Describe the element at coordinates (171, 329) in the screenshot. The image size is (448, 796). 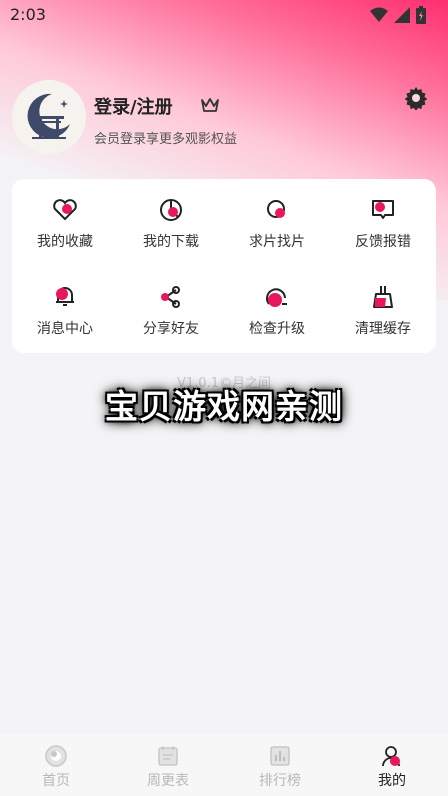
I see `menu-label: 分享好友` at that location.